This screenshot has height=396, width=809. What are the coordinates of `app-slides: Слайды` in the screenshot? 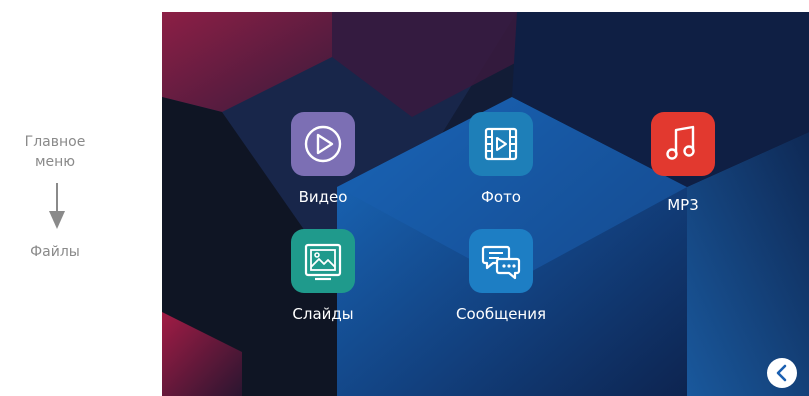 It's located at (323, 276).